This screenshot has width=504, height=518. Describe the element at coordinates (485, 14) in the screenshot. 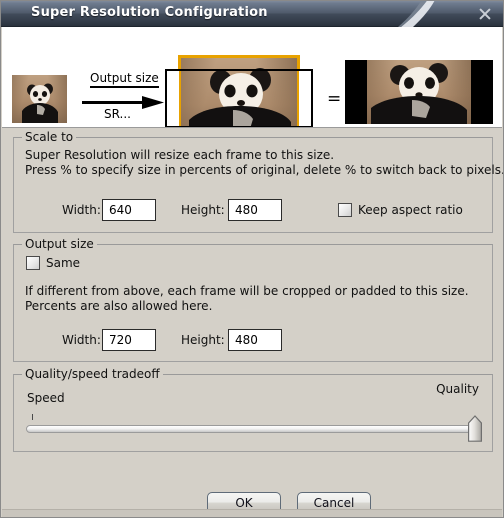

I see `close-icon` at that location.